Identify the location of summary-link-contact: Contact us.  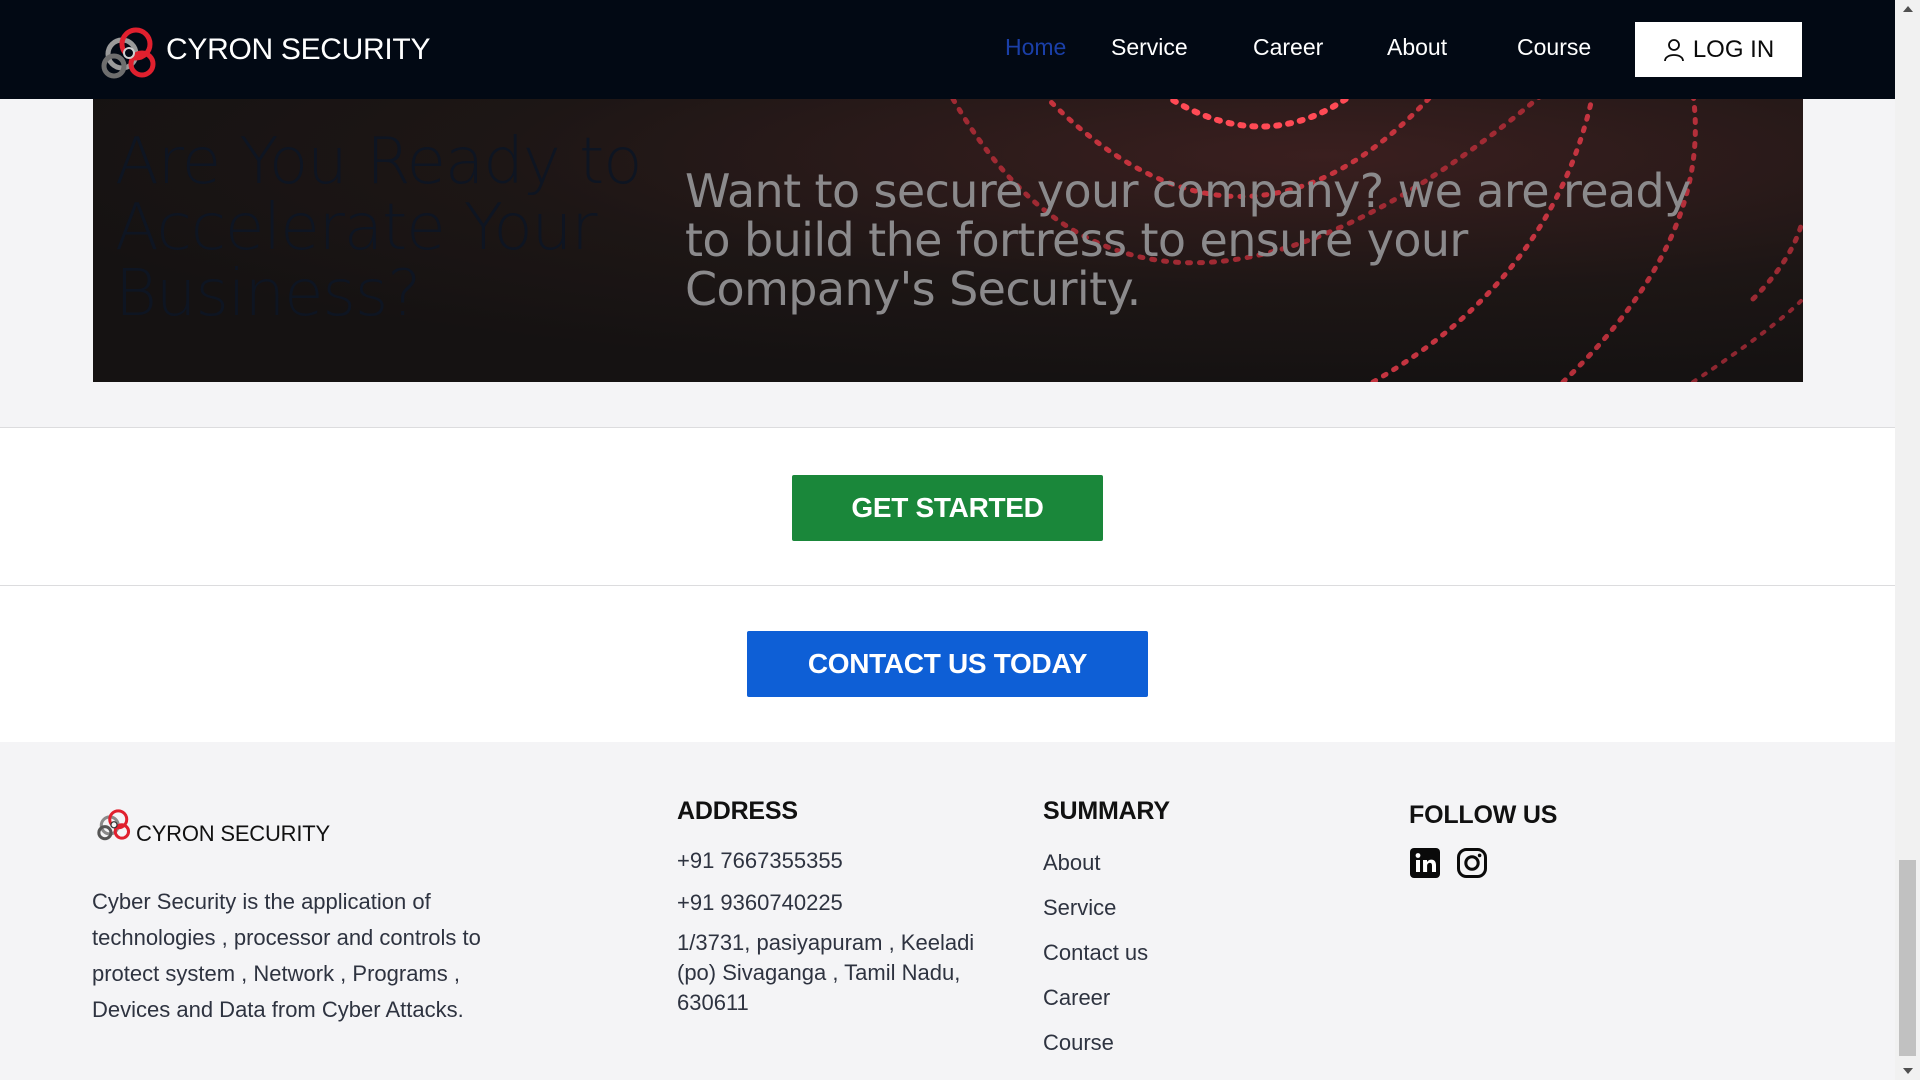
(1095, 953).